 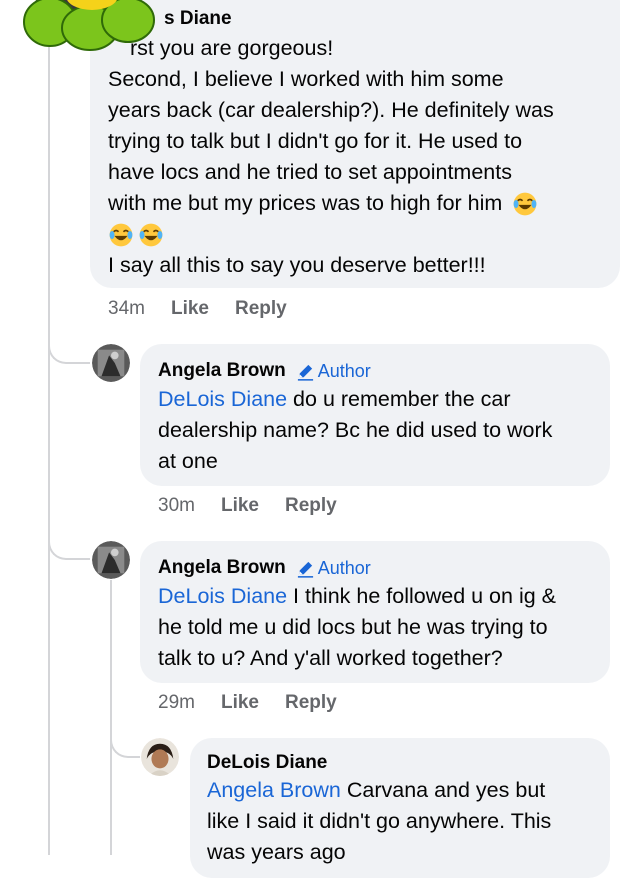 What do you see at coordinates (358, 234) in the screenshot?
I see `emoji-line` at bounding box center [358, 234].